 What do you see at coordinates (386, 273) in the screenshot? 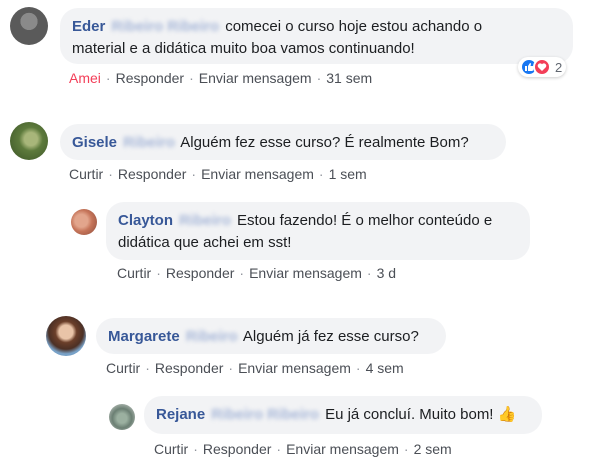
I see `timestamp: 3 d` at bounding box center [386, 273].